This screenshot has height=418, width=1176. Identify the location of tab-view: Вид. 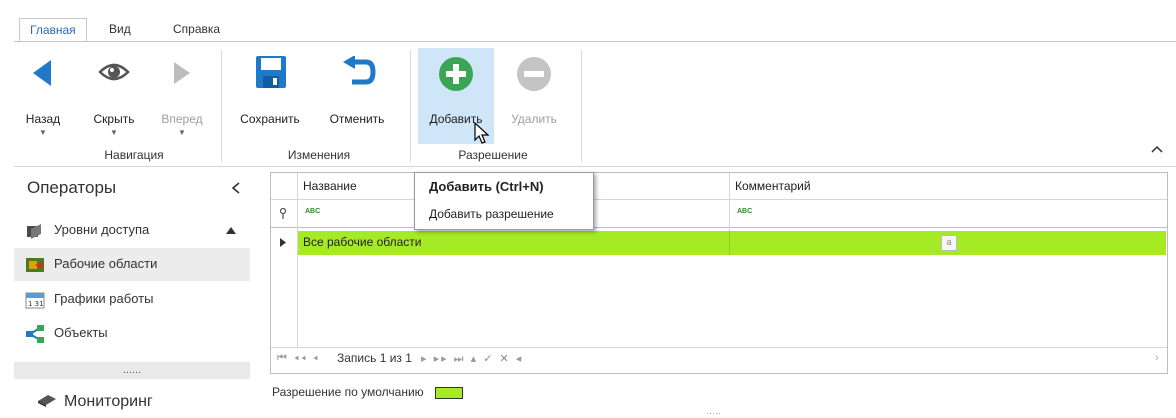
(120, 29).